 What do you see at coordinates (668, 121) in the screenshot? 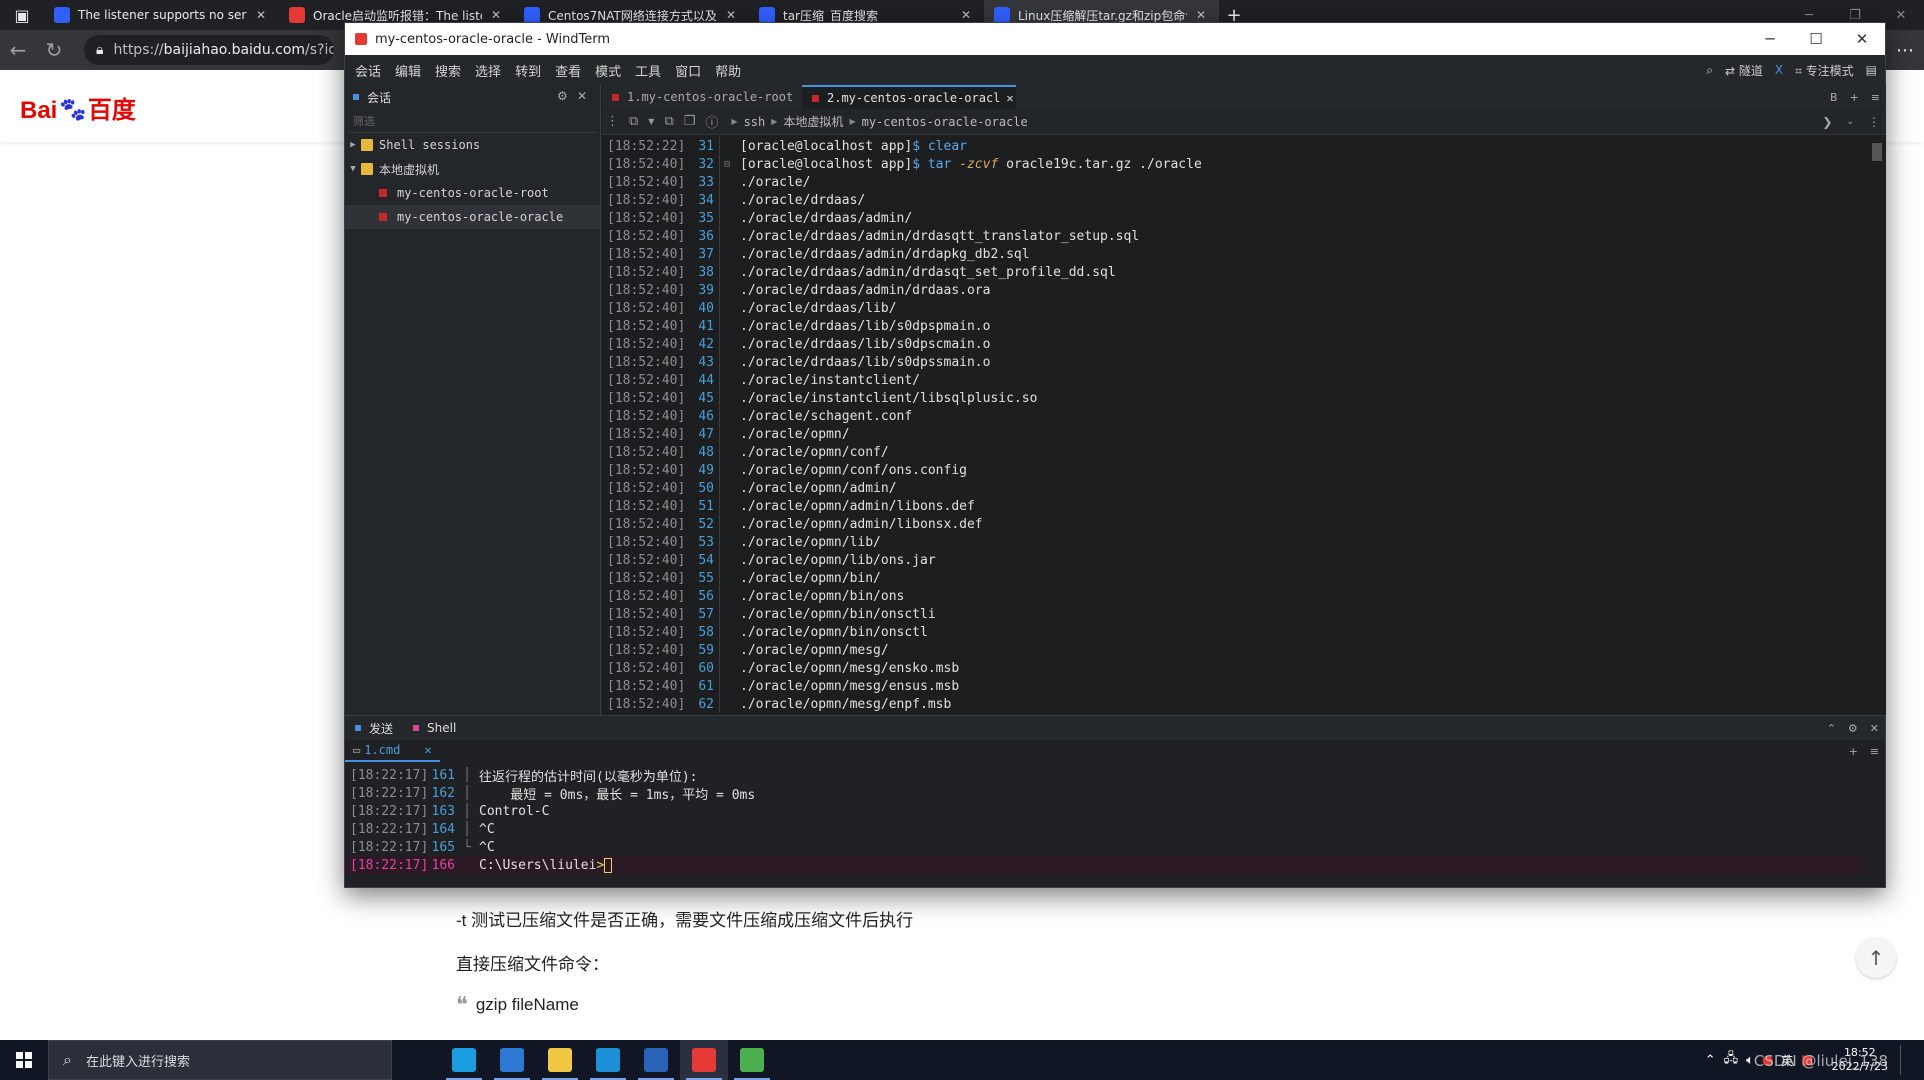
I see `duplicate-icon: ⧉` at bounding box center [668, 121].